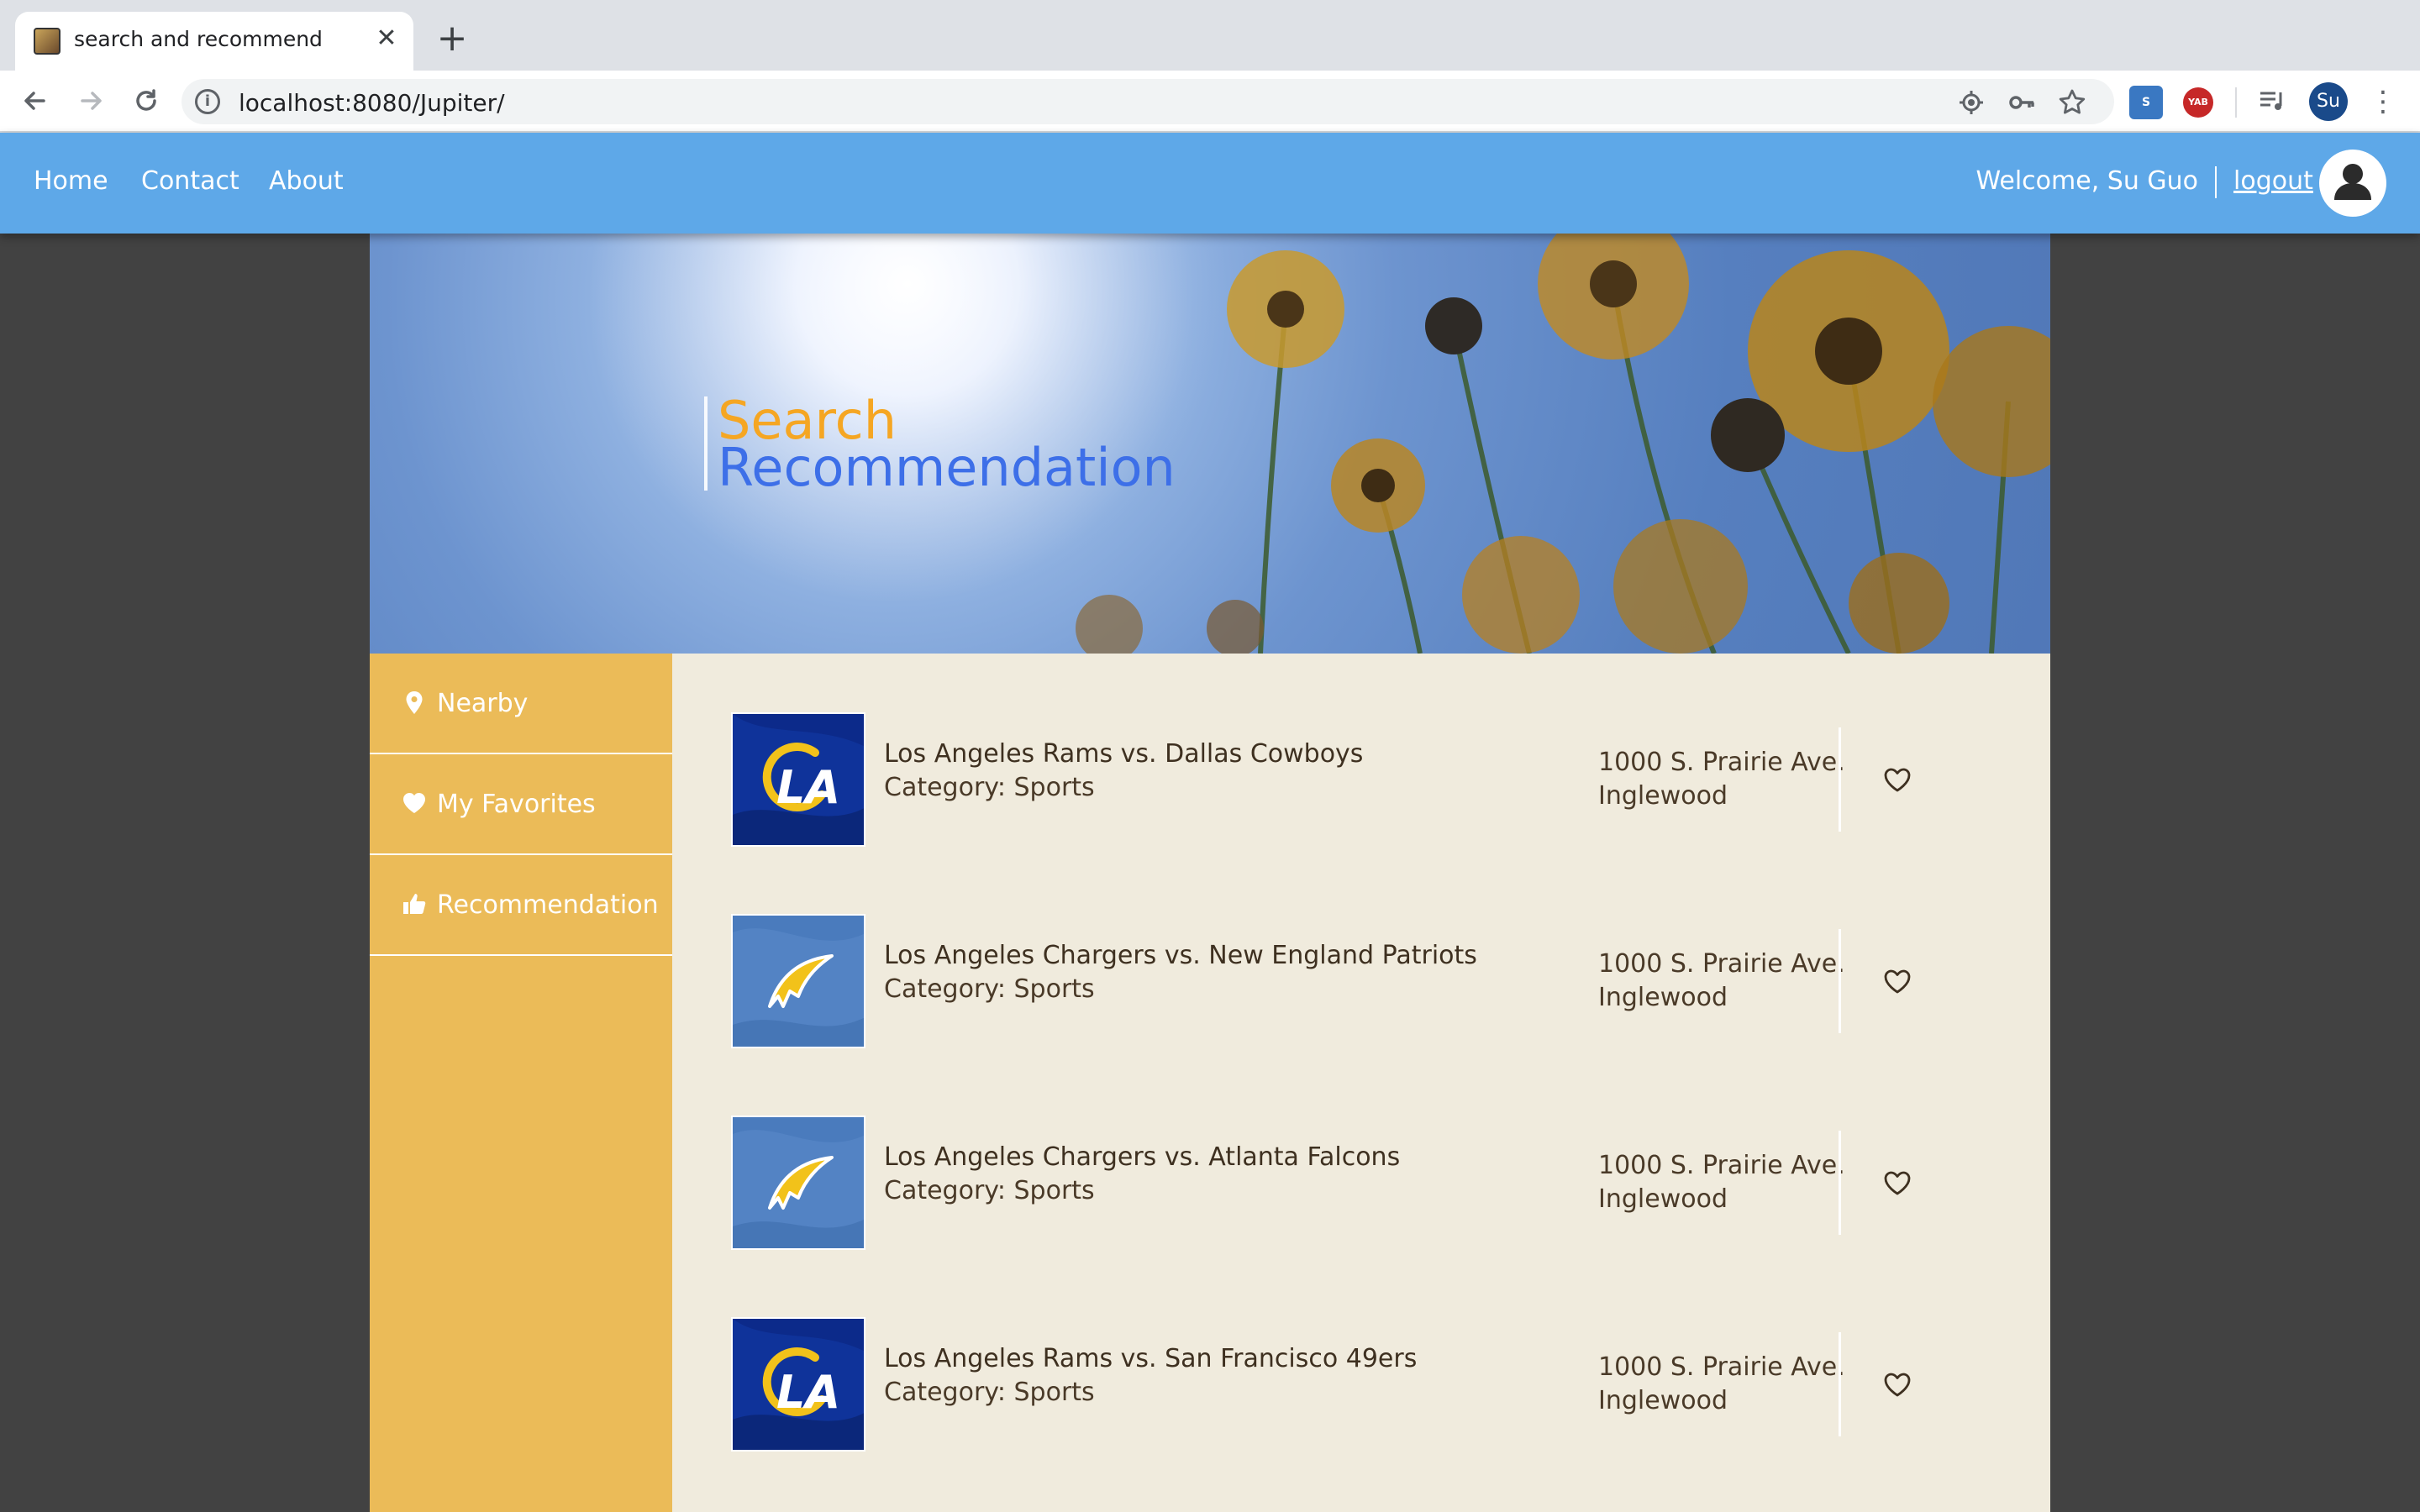 The image size is (2420, 1512). I want to click on extension-yab-icon: YAB, so click(2198, 102).